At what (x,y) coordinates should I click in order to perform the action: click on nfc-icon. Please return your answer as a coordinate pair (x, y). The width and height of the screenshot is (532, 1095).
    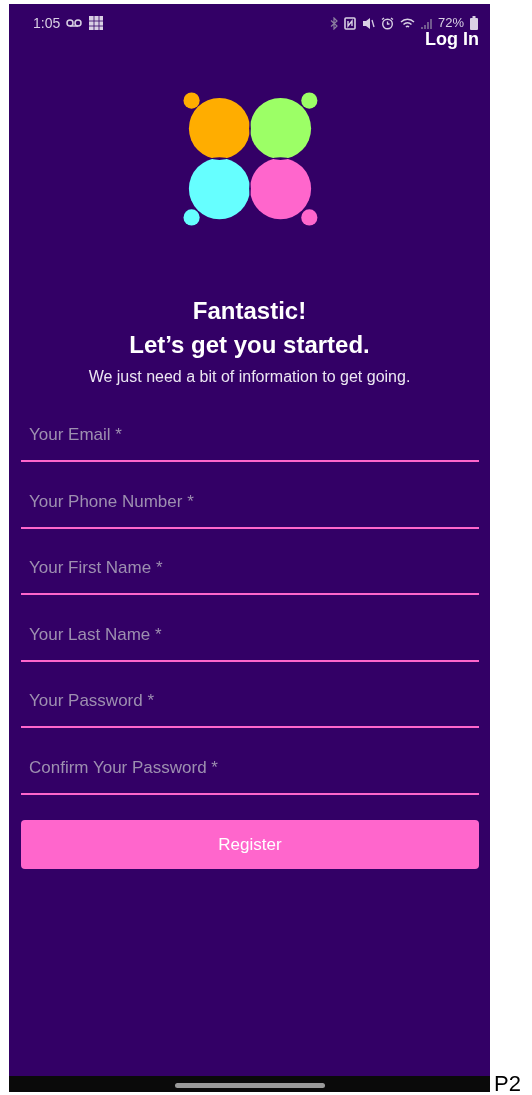
    Looking at the image, I should click on (349, 23).